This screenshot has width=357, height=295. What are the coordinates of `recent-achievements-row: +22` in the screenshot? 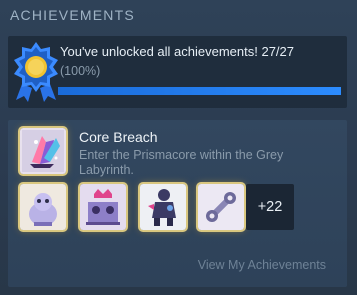 It's located at (180, 208).